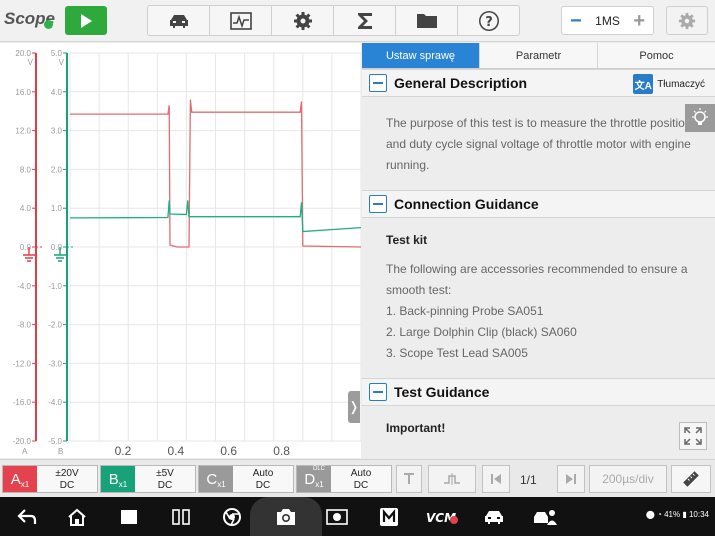  Describe the element at coordinates (55, 325) in the screenshot. I see `y-tick-label: -2.0` at that location.